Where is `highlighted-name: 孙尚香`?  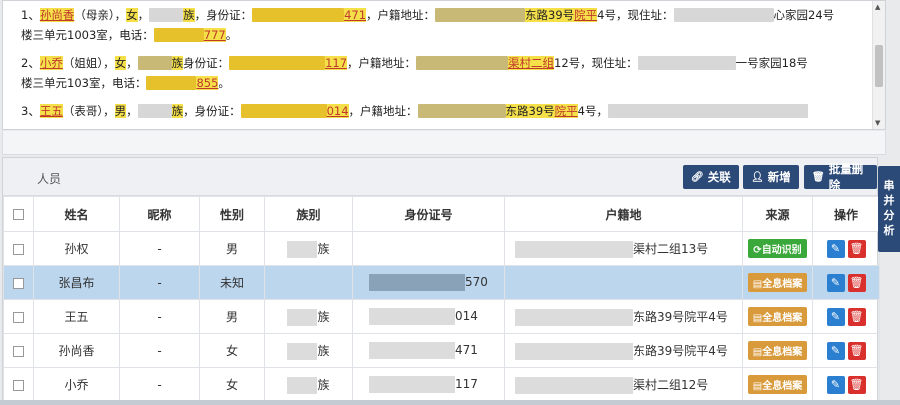 highlighted-name: 孙尚香 is located at coordinates (57, 15).